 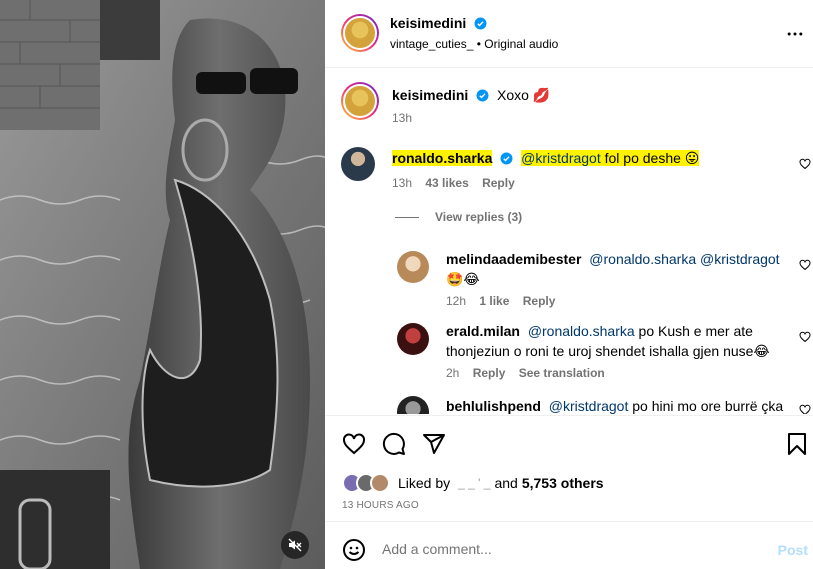 What do you see at coordinates (394, 444) in the screenshot?
I see `comment-bubble-icon` at bounding box center [394, 444].